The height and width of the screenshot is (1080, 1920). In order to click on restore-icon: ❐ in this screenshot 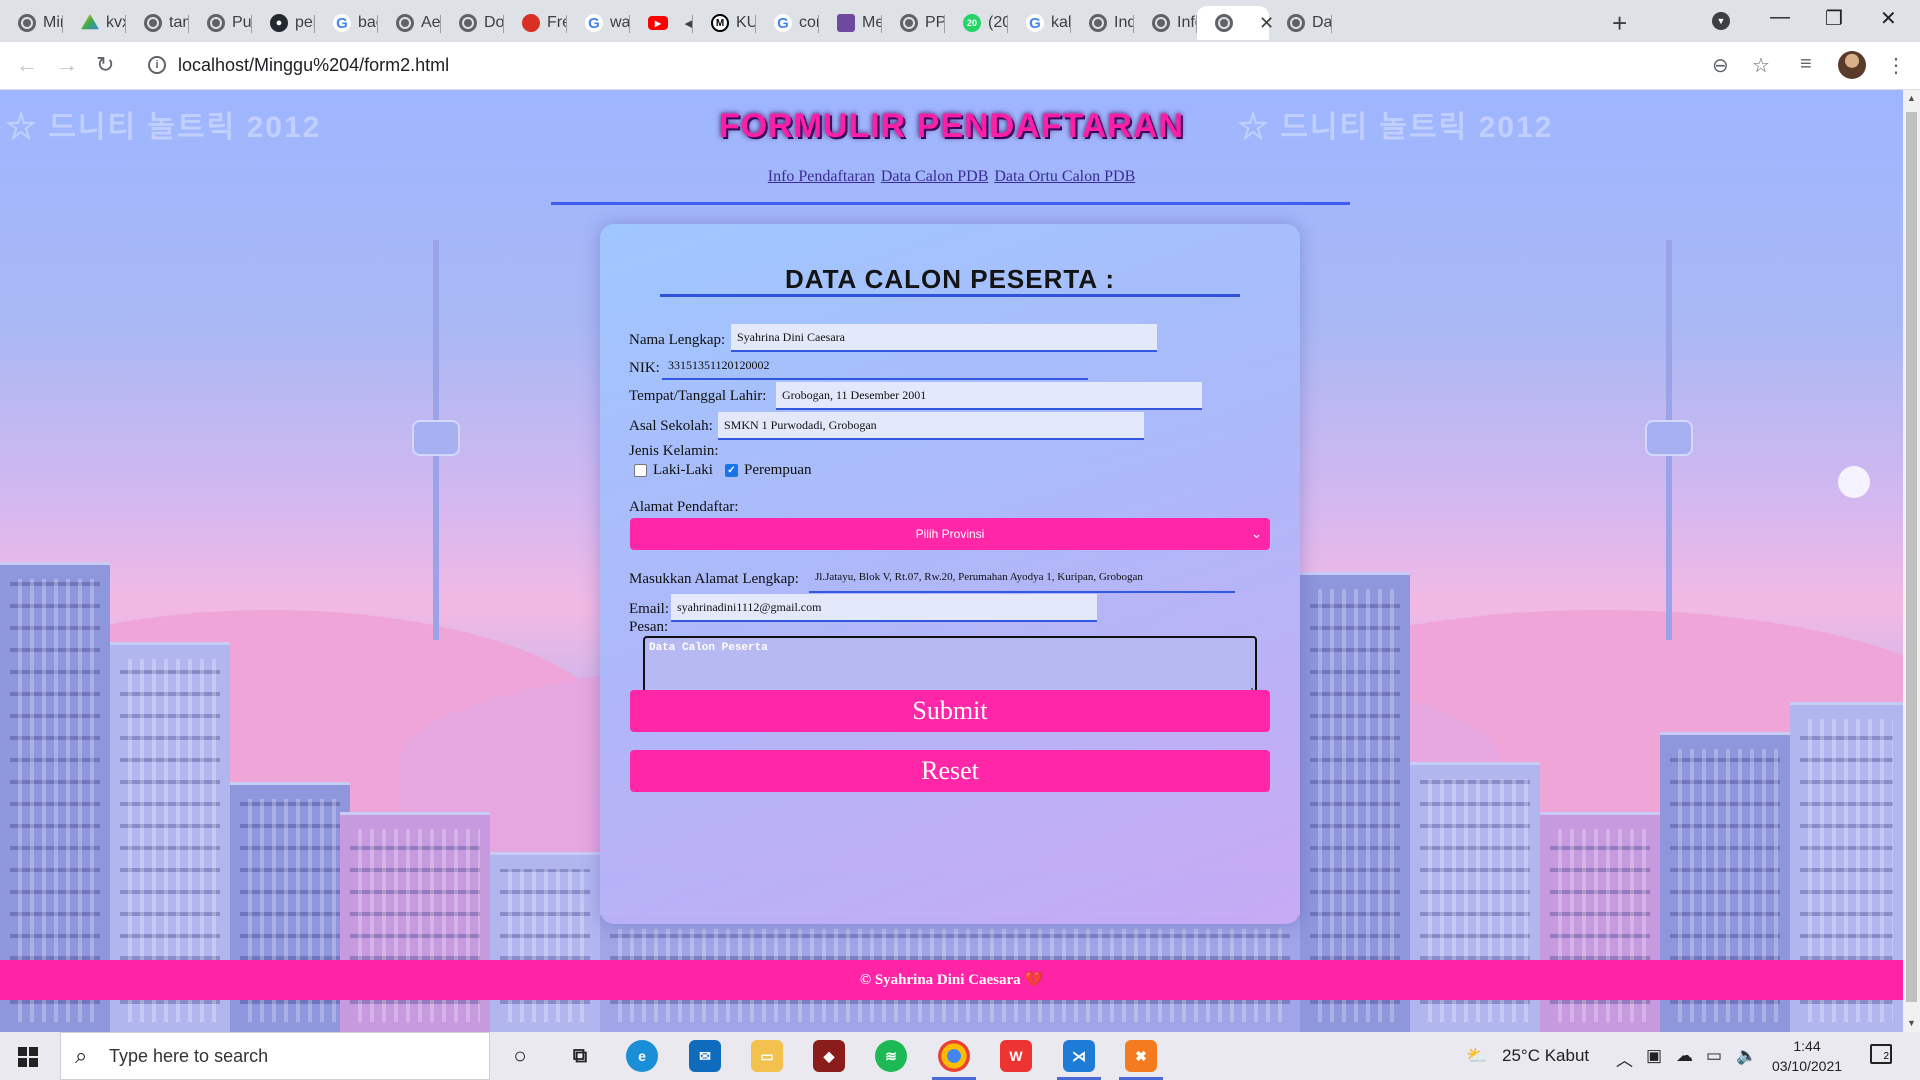, I will do `click(1834, 18)`.